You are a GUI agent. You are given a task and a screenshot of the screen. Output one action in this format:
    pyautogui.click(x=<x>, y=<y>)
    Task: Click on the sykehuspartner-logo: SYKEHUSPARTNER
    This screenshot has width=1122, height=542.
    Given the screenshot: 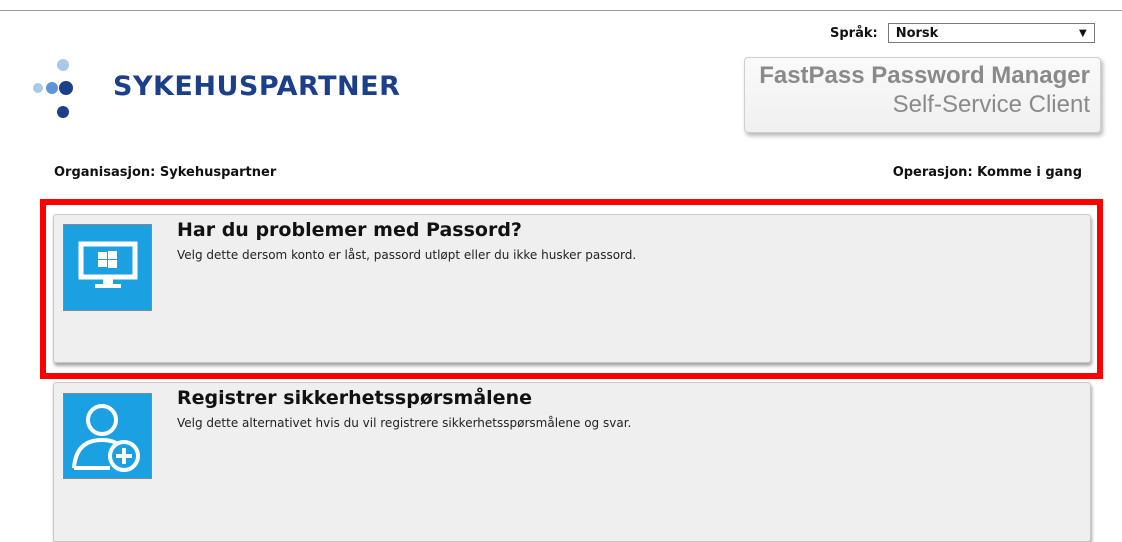 What is the action you would take?
    pyautogui.click(x=233, y=90)
    